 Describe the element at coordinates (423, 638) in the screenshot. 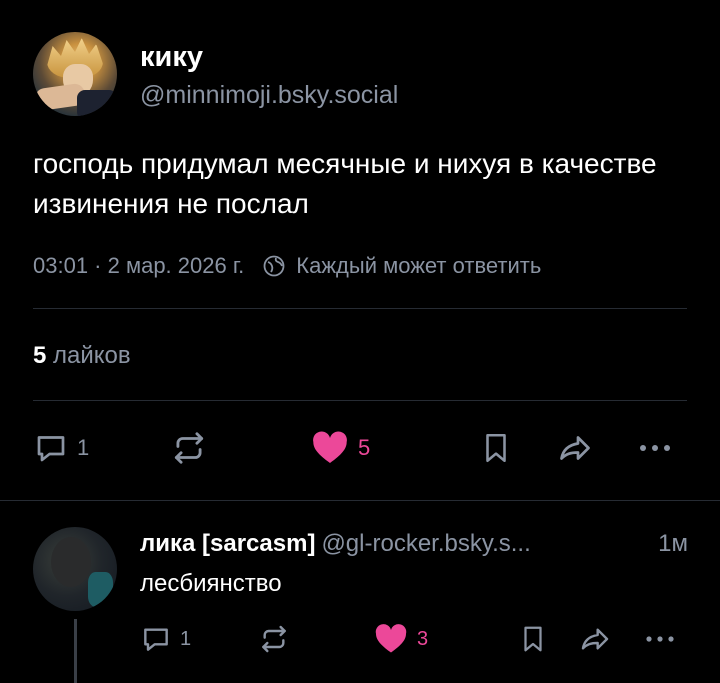

I see `like-count: 3` at that location.